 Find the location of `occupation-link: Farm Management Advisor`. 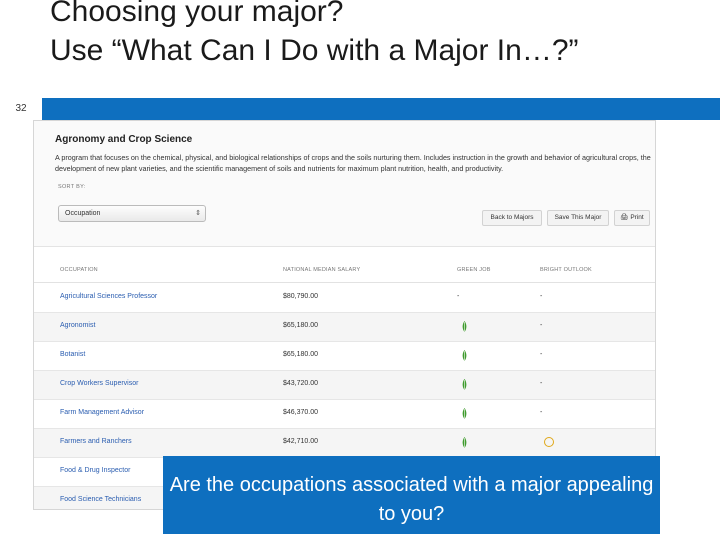

occupation-link: Farm Management Advisor is located at coordinates (102, 412).